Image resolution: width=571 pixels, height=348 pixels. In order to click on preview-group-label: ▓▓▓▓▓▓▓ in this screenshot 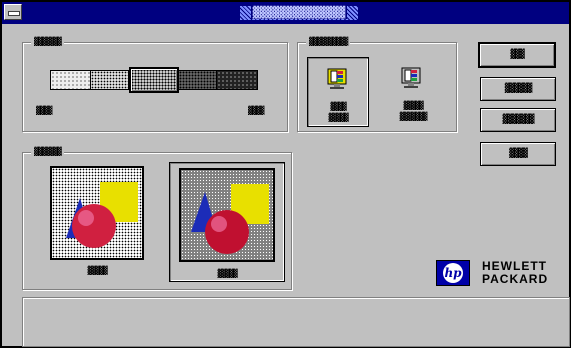, I will do `click(47, 152)`.